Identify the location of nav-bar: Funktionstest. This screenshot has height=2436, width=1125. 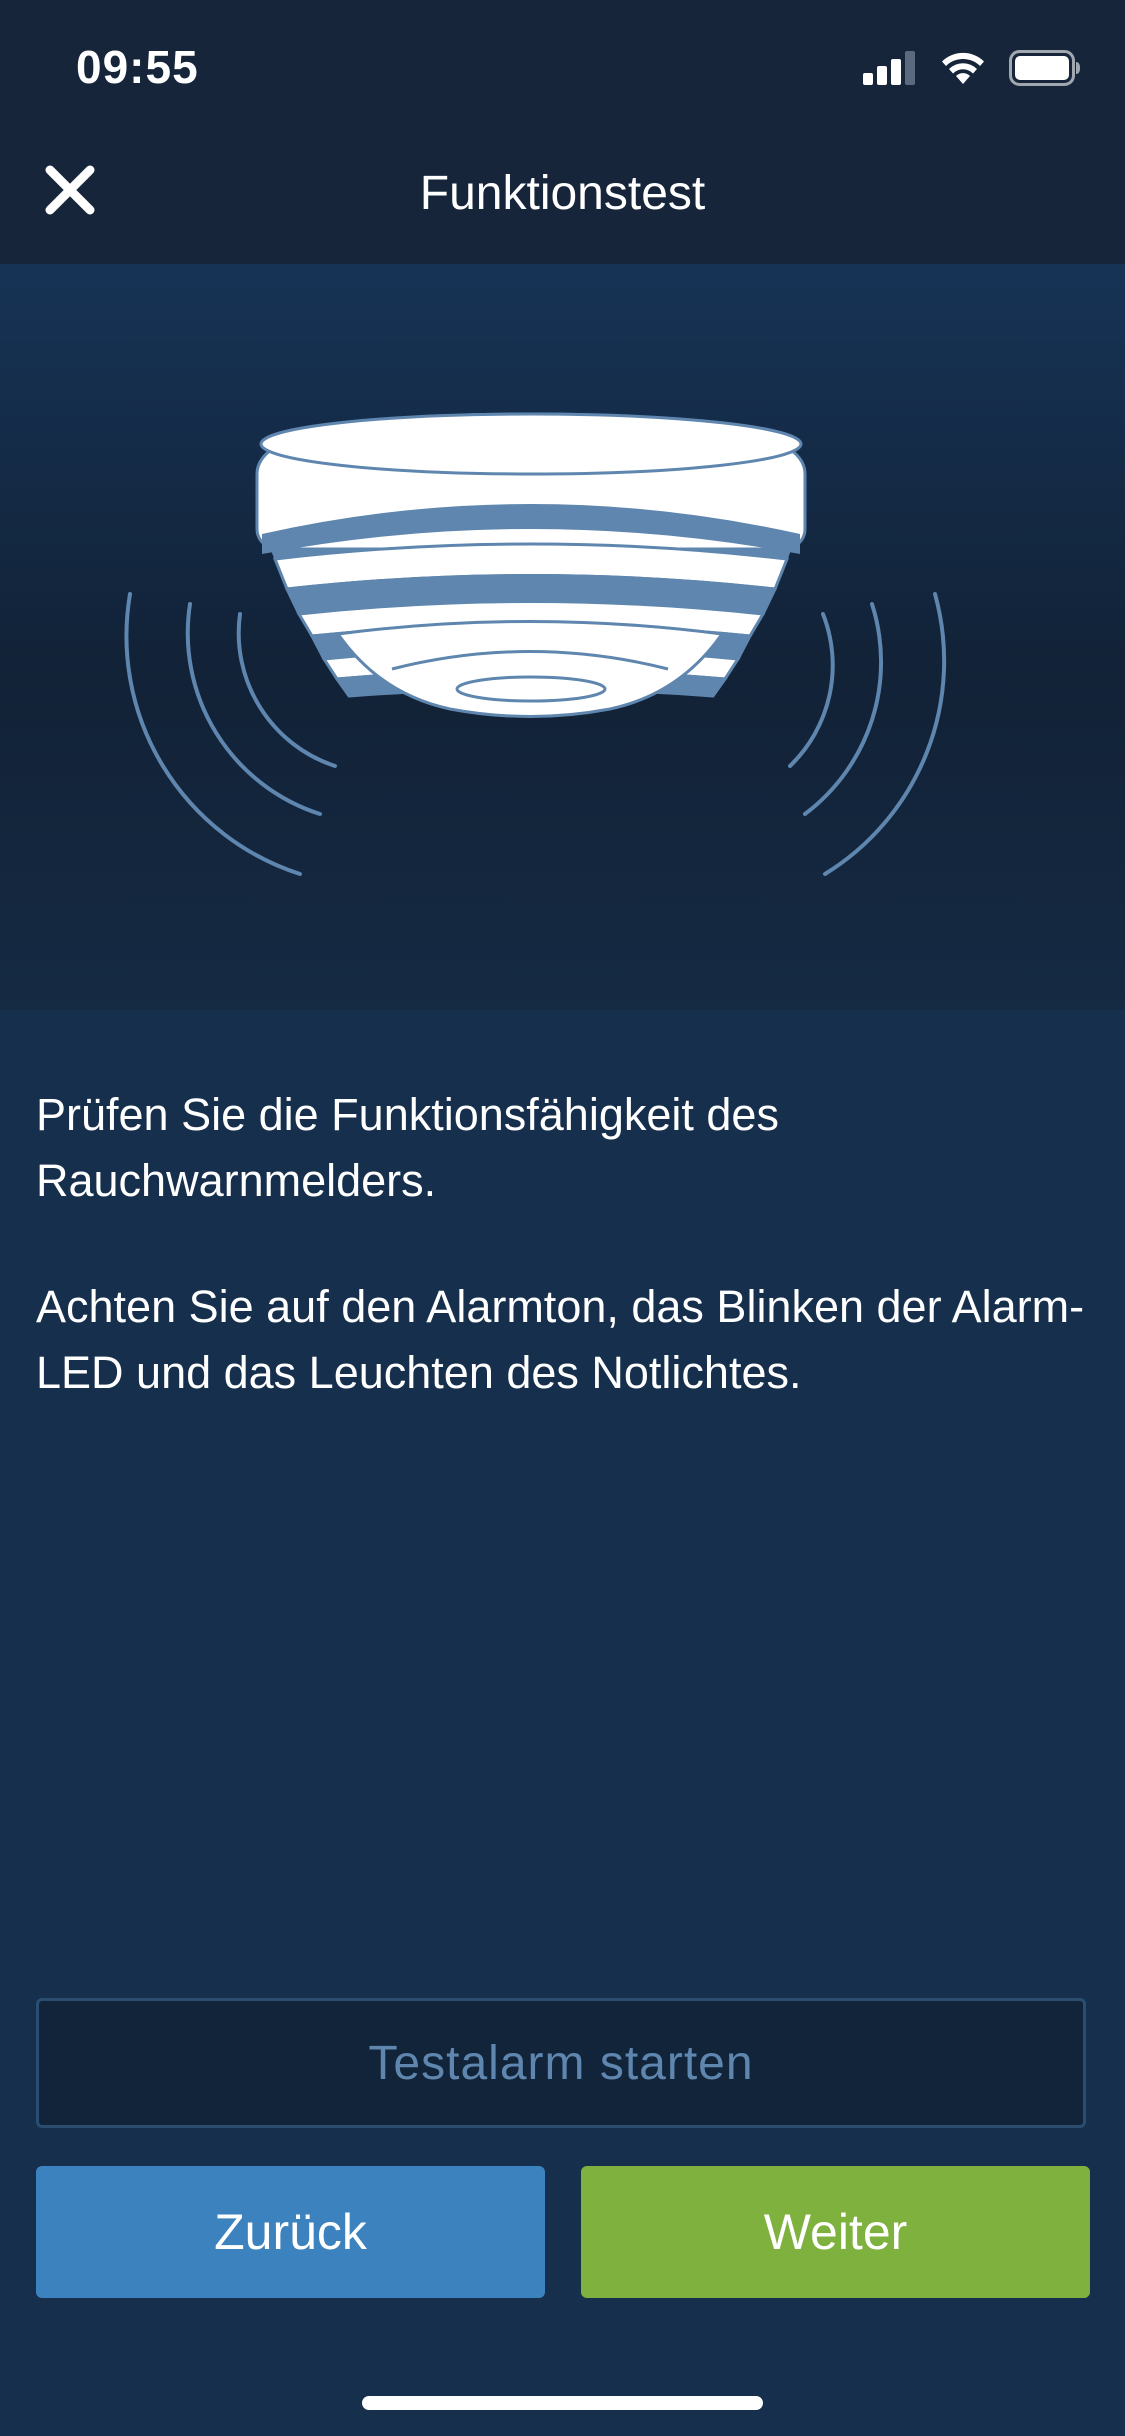
(562, 202).